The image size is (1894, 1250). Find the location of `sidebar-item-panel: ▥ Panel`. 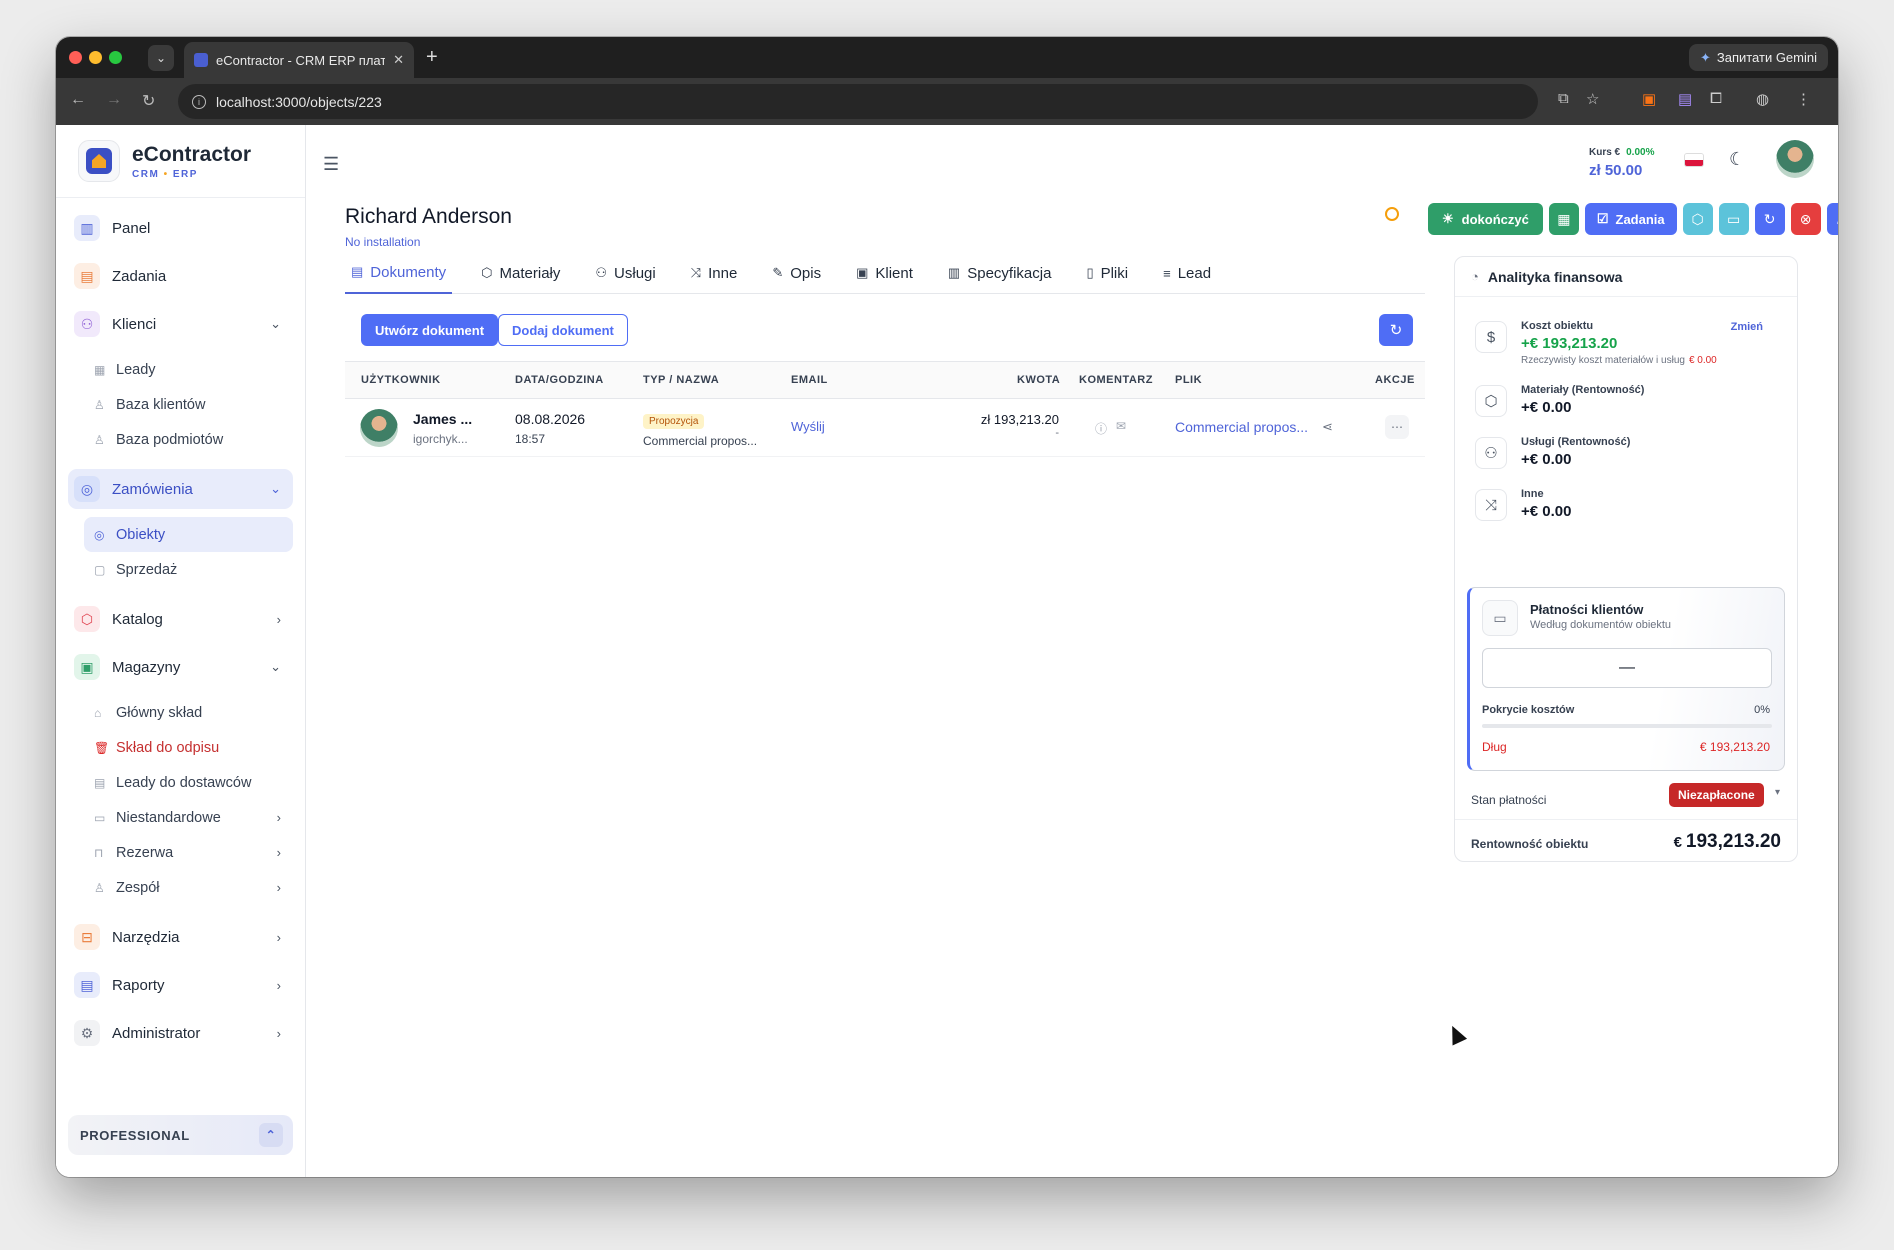

sidebar-item-panel: ▥ Panel is located at coordinates (180, 228).